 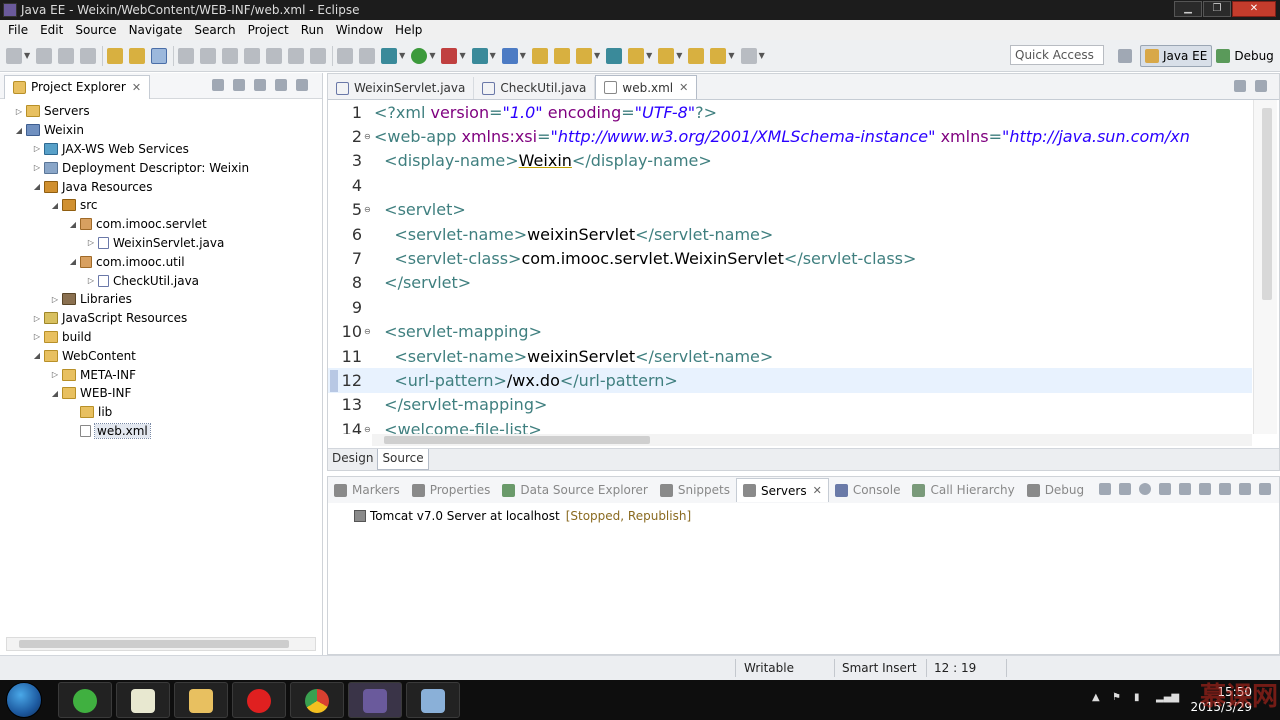 What do you see at coordinates (963, 490) in the screenshot?
I see `bottom-tab-call-hierarchy: Call Hierarchy` at bounding box center [963, 490].